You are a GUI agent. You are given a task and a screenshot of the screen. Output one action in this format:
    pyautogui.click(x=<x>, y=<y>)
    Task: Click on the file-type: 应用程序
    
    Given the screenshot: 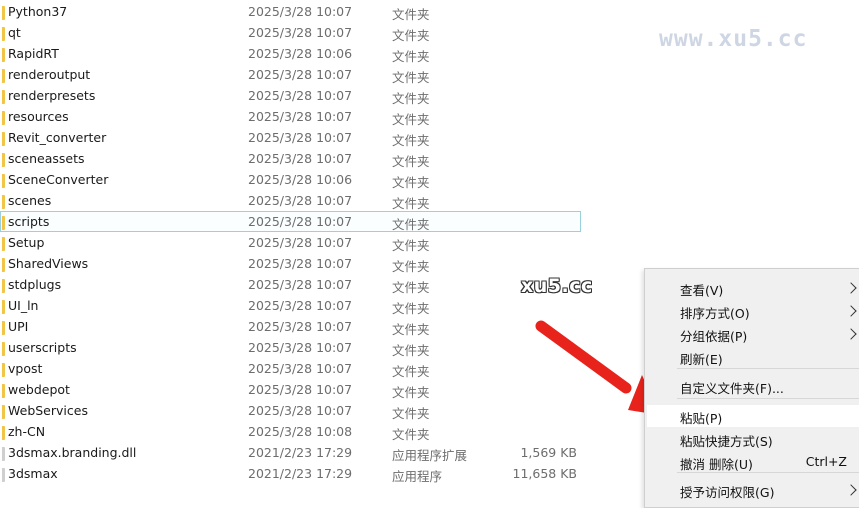 What is the action you would take?
    pyautogui.click(x=417, y=476)
    